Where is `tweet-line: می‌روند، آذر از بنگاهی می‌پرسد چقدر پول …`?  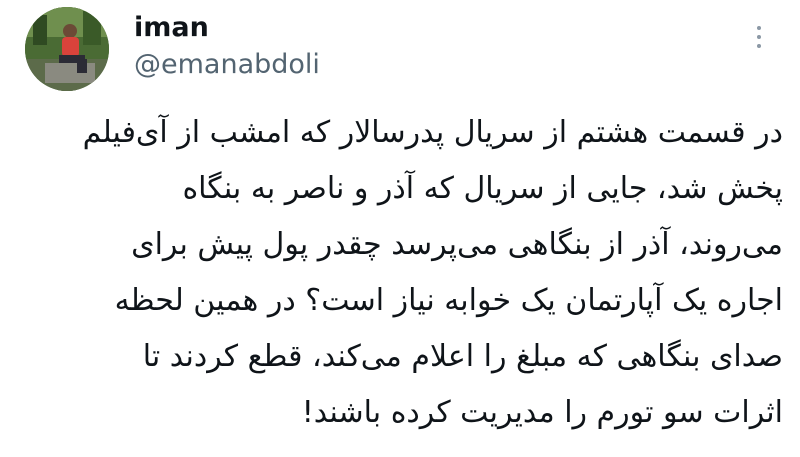
tweet-line: می‌روند، آذر از بنگاهی می‌پرسد چقدر پول … is located at coordinates (457, 244).